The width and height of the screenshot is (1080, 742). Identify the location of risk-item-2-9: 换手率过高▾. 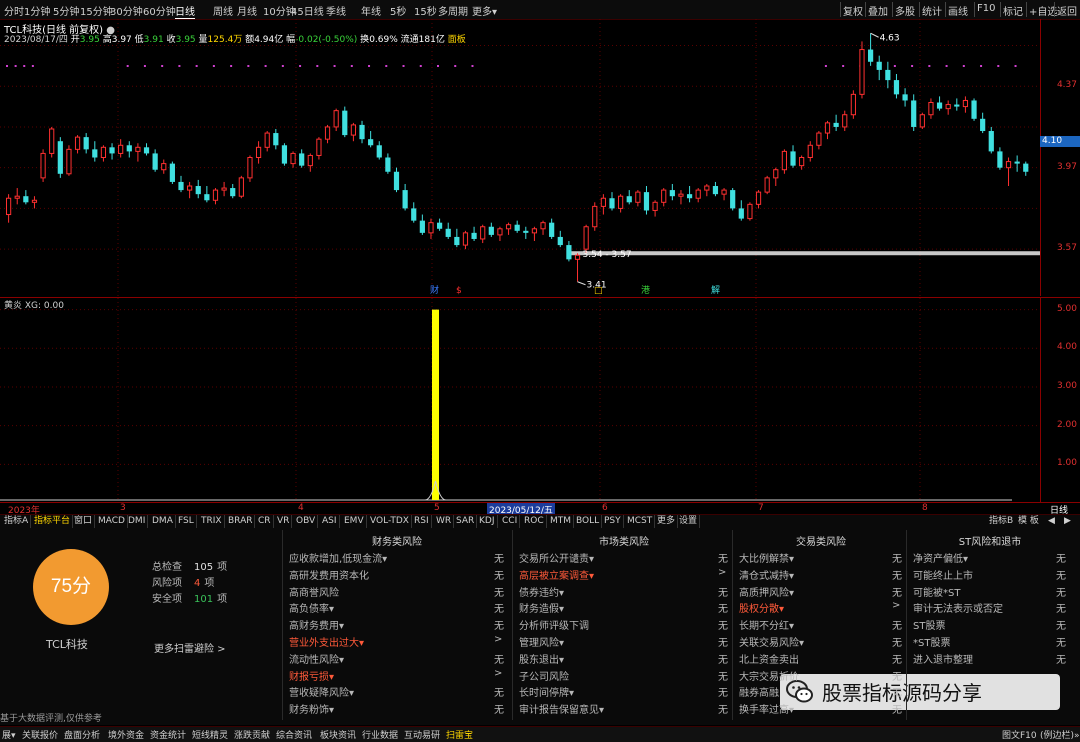
(766, 708).